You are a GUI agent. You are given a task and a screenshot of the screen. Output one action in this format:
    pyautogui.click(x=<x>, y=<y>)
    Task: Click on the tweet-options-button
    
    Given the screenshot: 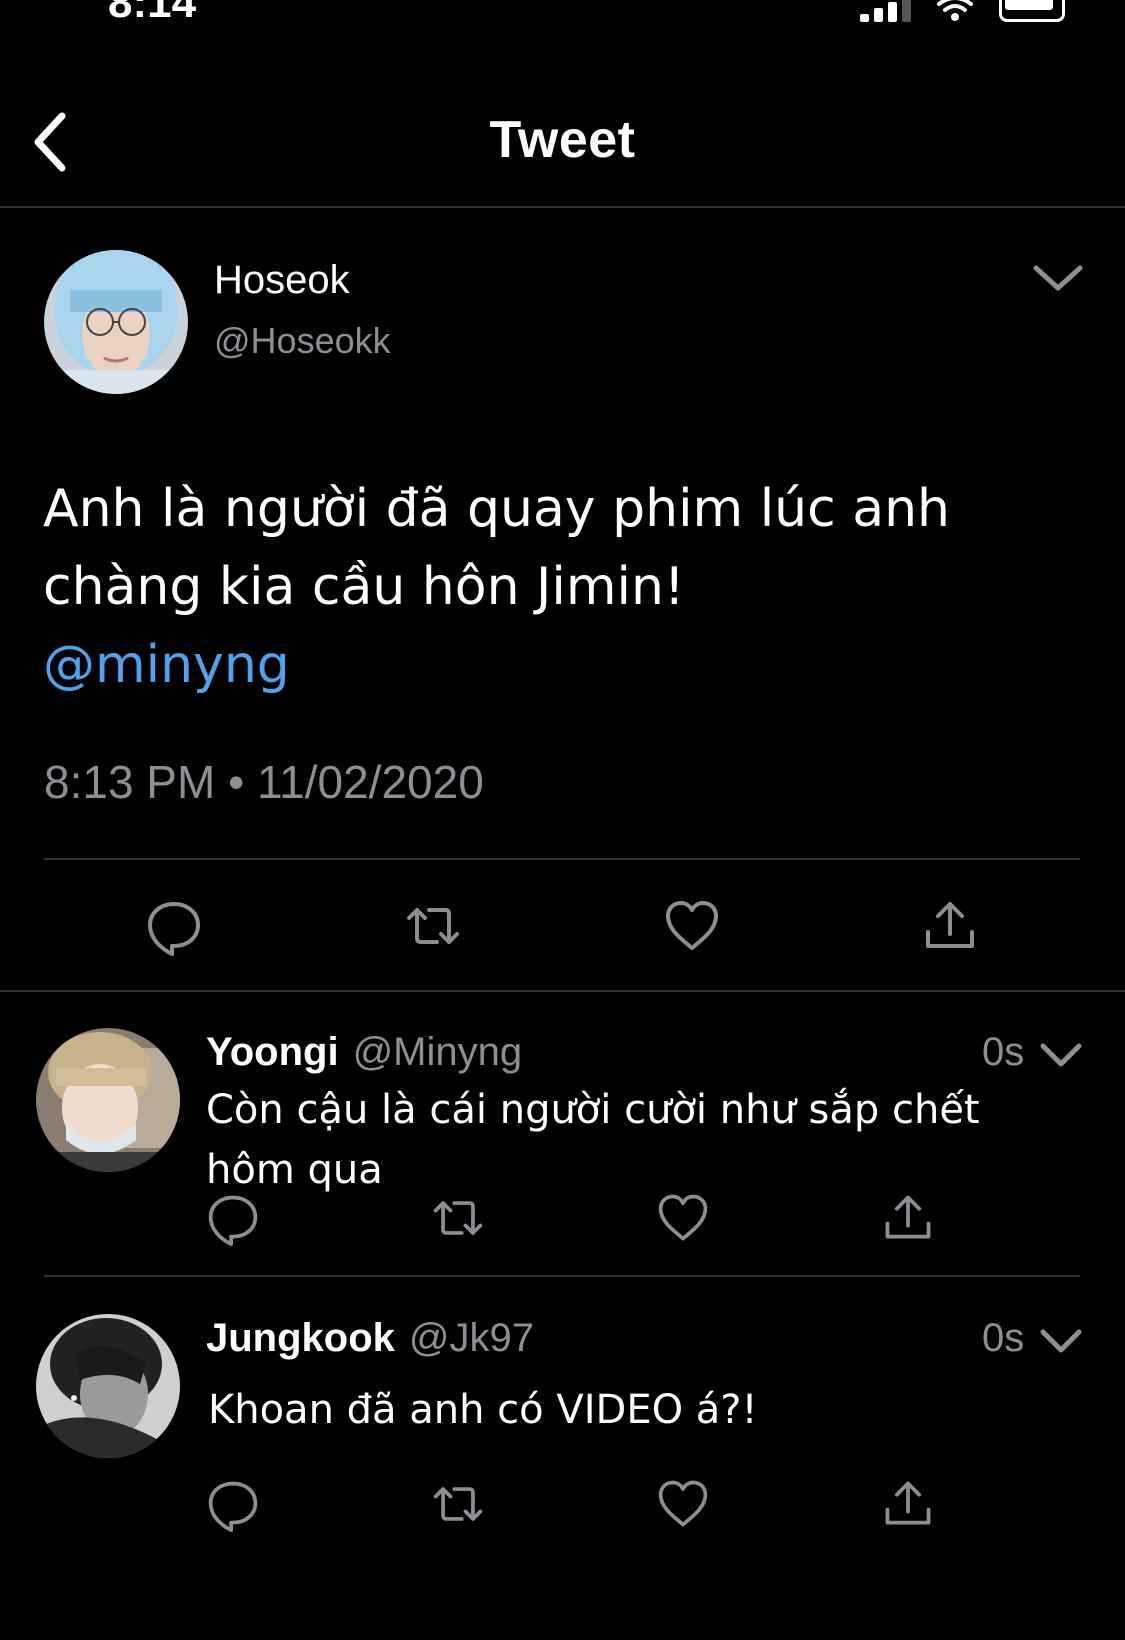 What is the action you would take?
    pyautogui.click(x=1058, y=278)
    